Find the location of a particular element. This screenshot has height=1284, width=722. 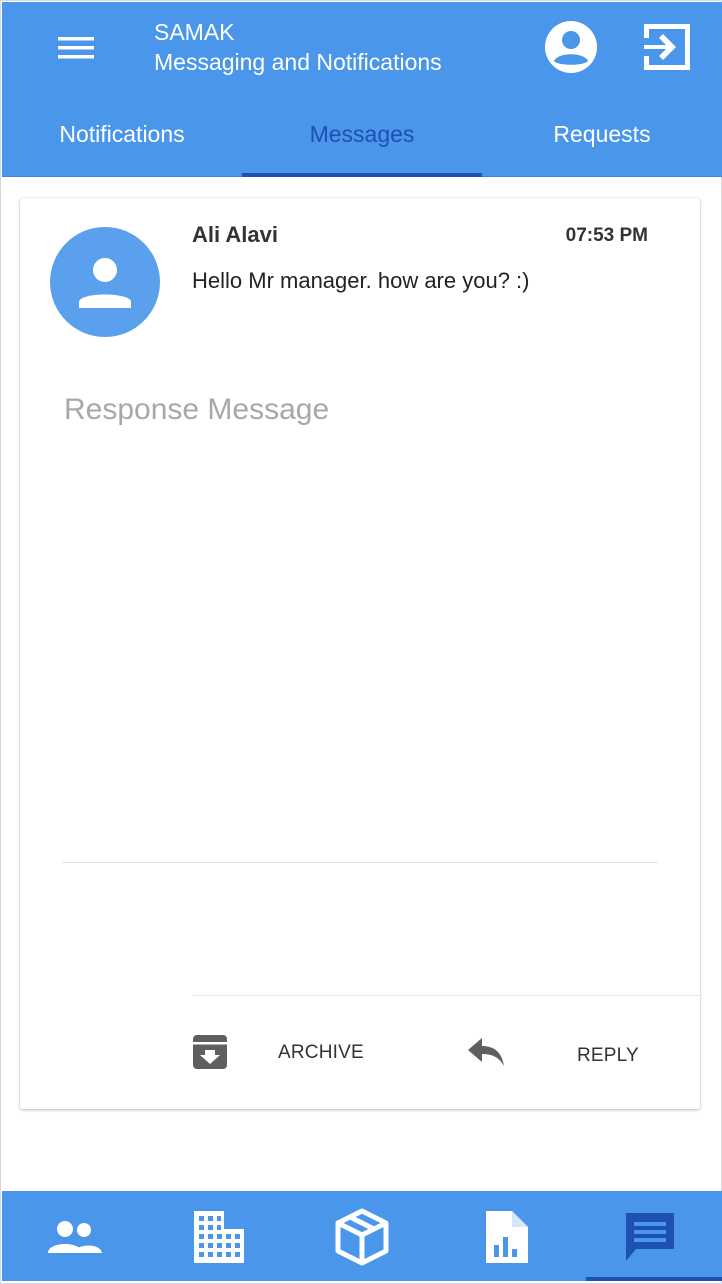

building-icon is located at coordinates (219, 1237).